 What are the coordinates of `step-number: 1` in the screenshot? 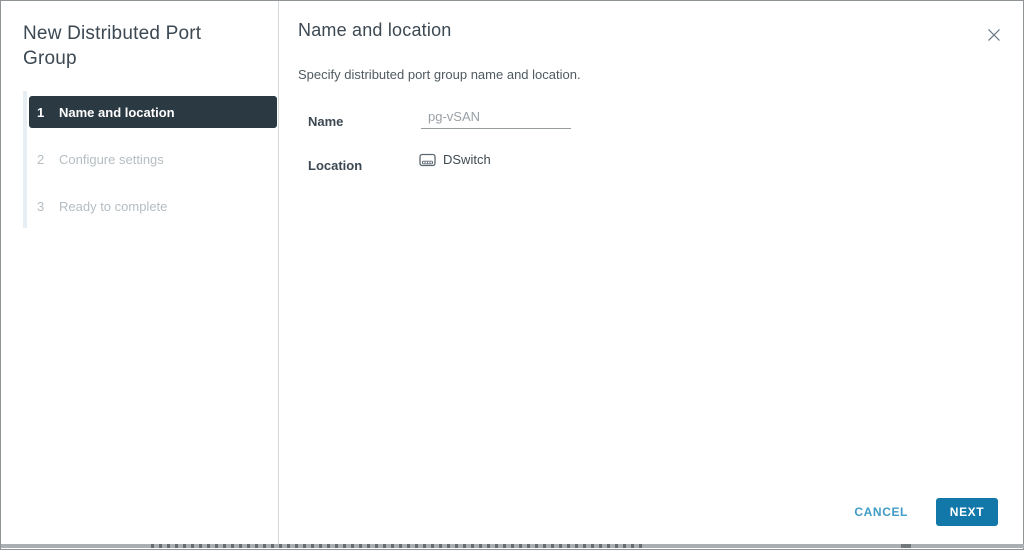 It's located at (41, 112).